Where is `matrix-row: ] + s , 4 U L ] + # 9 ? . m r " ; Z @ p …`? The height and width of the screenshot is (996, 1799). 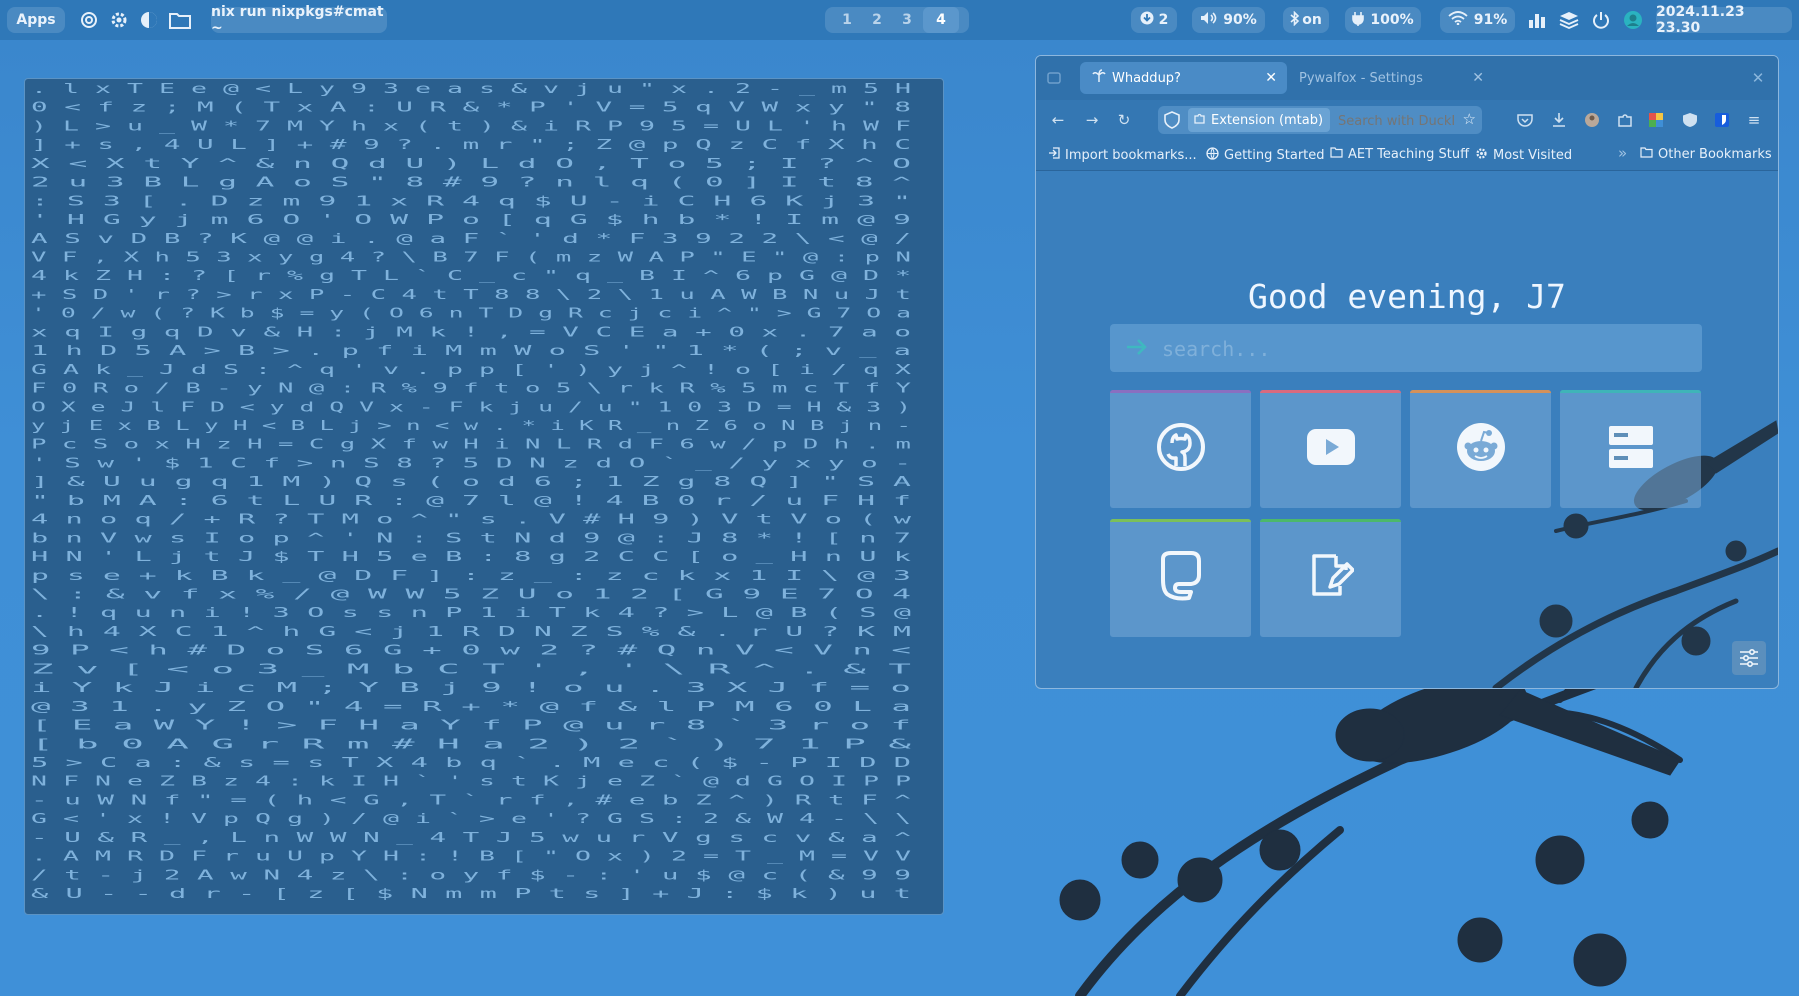 matrix-row: ] + s , 4 U L ] + # 9 ? . m r " ; Z @ p … is located at coordinates (471, 145).